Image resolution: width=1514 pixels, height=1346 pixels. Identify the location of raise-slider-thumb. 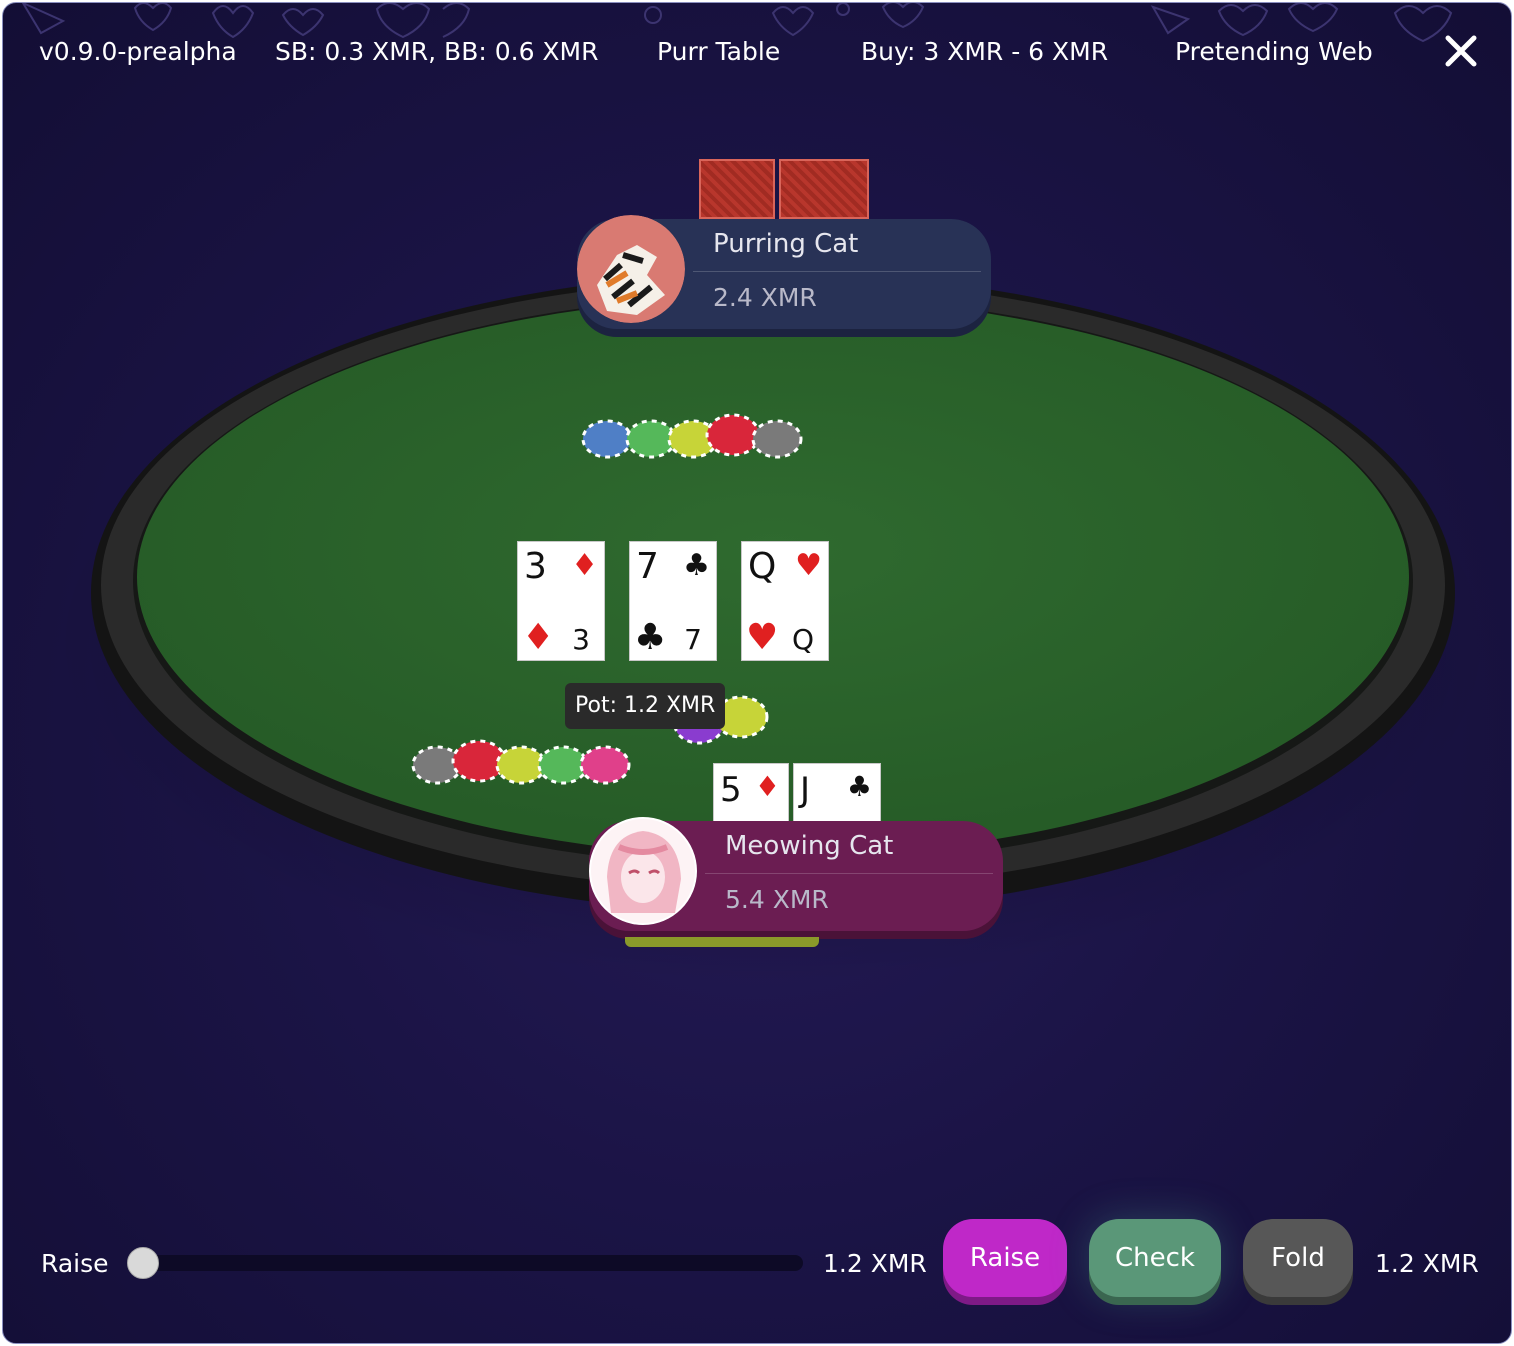
(143, 1263).